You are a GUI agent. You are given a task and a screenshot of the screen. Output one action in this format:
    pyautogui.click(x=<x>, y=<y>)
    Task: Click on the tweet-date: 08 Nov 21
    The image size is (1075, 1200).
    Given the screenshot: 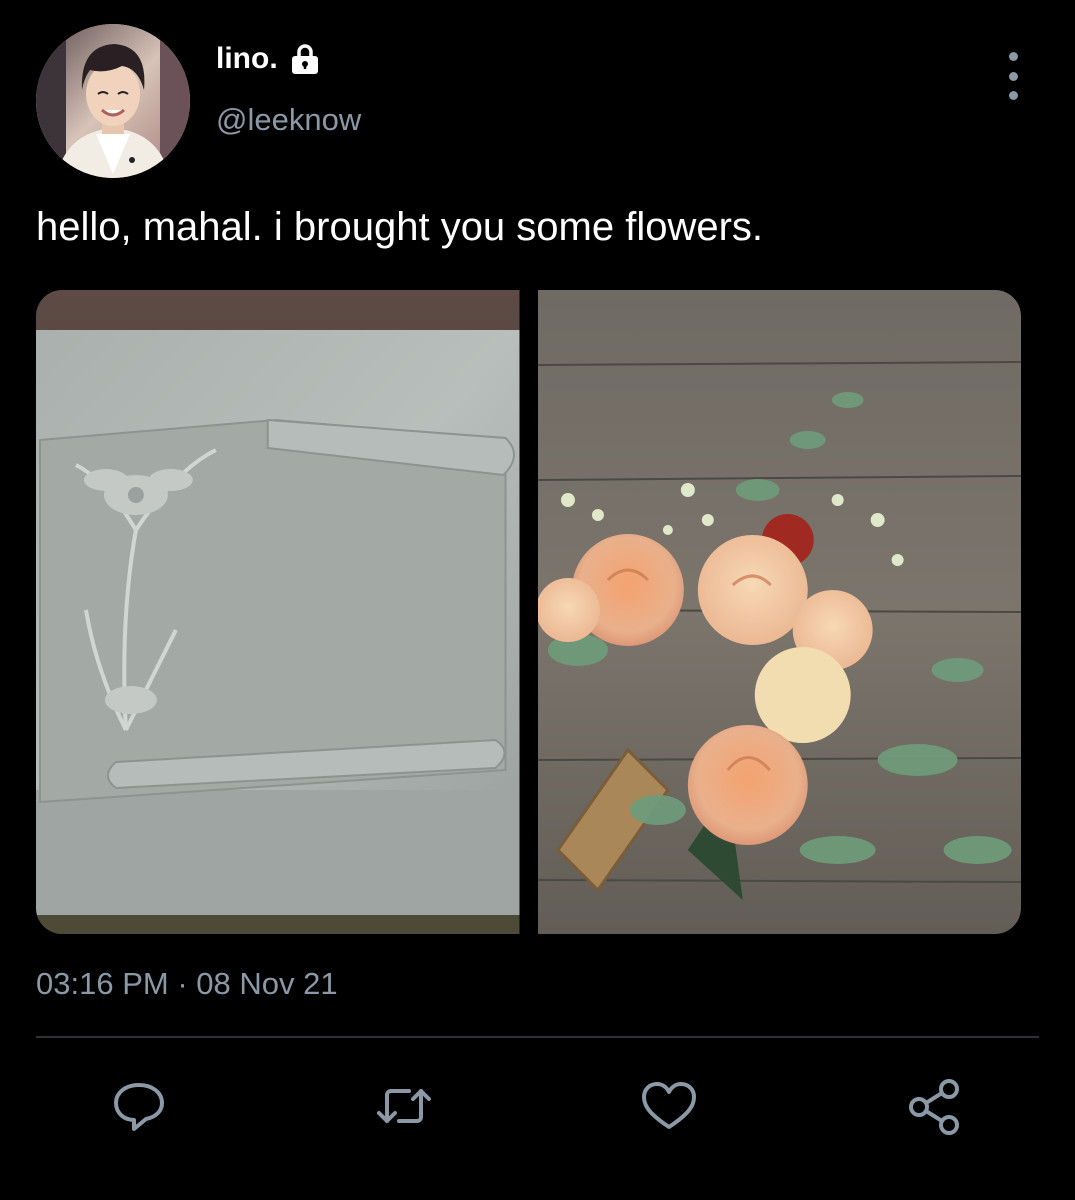 What is the action you would take?
    pyautogui.click(x=267, y=983)
    